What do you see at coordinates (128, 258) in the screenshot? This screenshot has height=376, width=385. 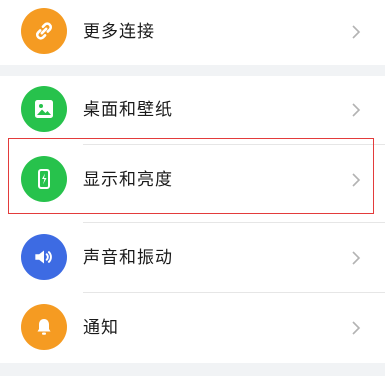 I see `settings-item-label: 声音和振动` at bounding box center [128, 258].